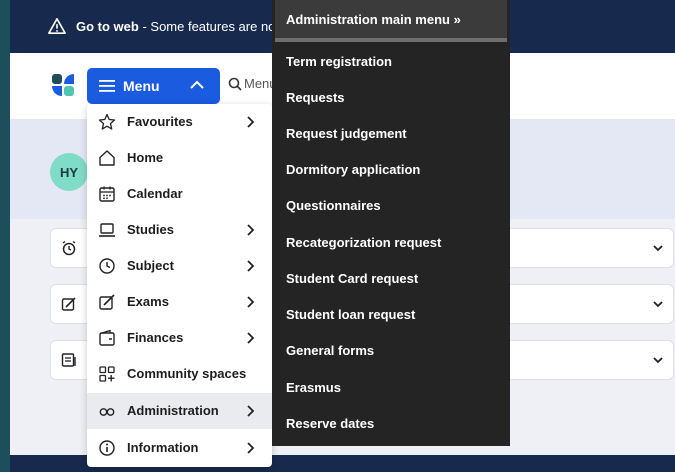 This screenshot has height=472, width=675. Describe the element at coordinates (107, 230) in the screenshot. I see `laptop-icon` at that location.